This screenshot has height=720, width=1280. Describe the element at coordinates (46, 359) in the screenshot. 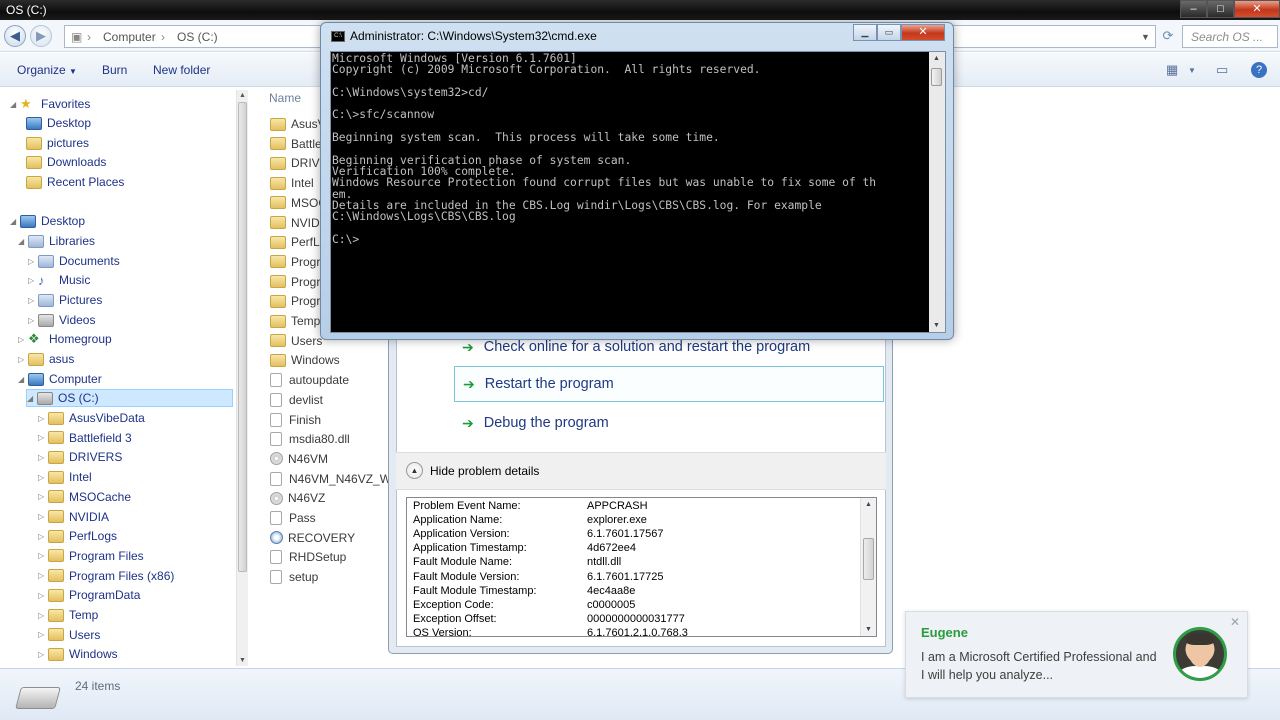

I see `nav-asus: ▷ asus` at that location.